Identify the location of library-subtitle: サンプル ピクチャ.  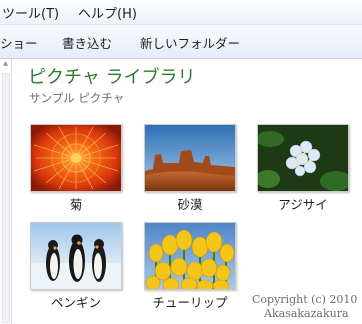
(77, 98).